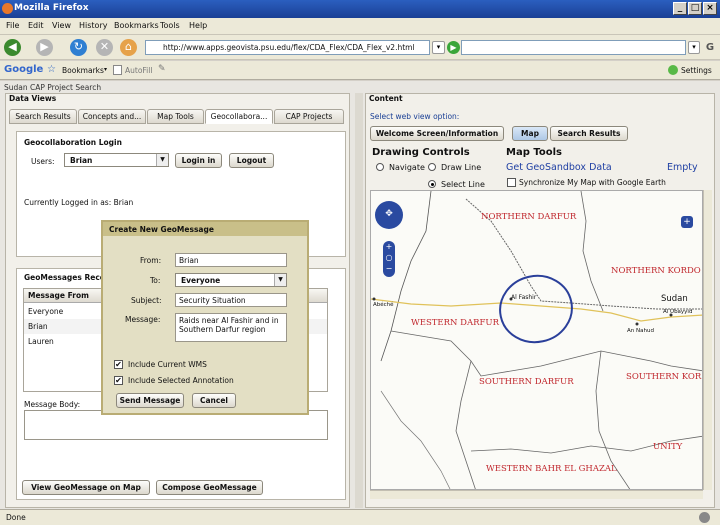 The width and height of the screenshot is (720, 525). Describe the element at coordinates (61, 25) in the screenshot. I see `menu-view: View` at that location.